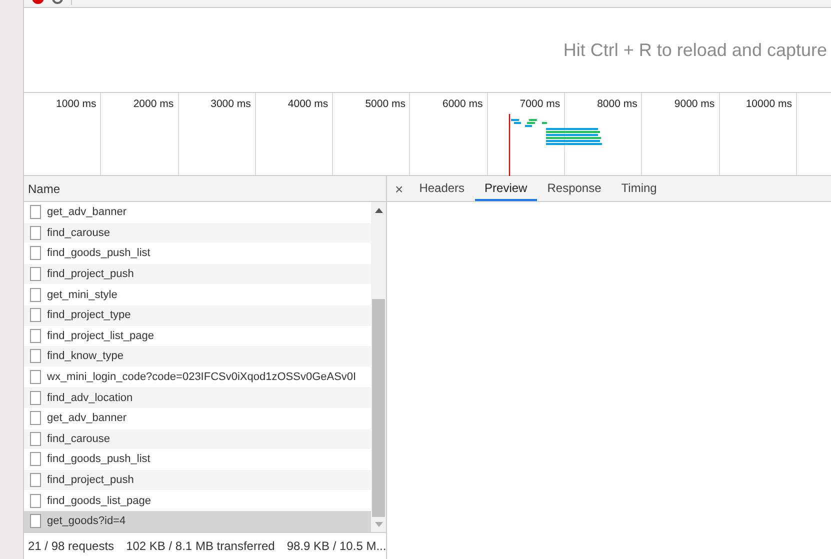 Image resolution: width=831 pixels, height=559 pixels. Describe the element at coordinates (197, 356) in the screenshot. I see `request-row: find_know_type` at that location.